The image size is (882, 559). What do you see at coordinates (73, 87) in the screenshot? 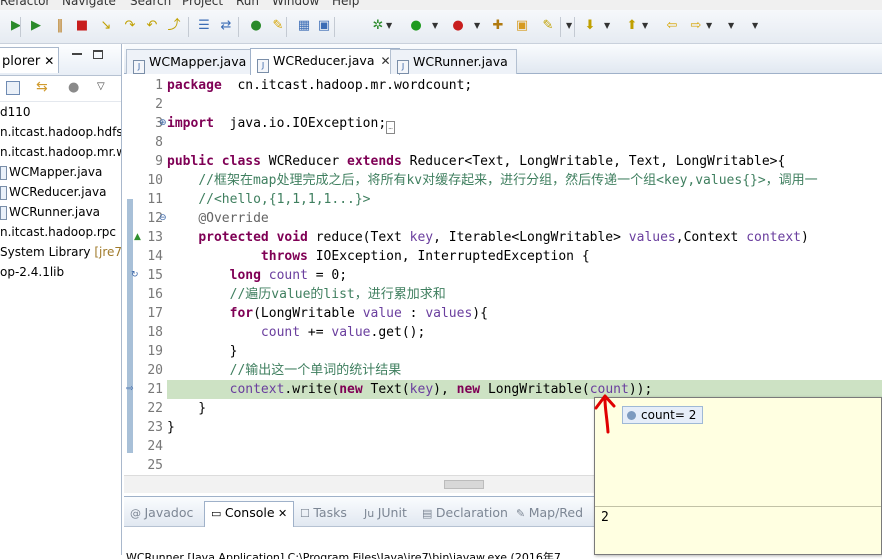
I see `group-icon: ●` at bounding box center [73, 87].